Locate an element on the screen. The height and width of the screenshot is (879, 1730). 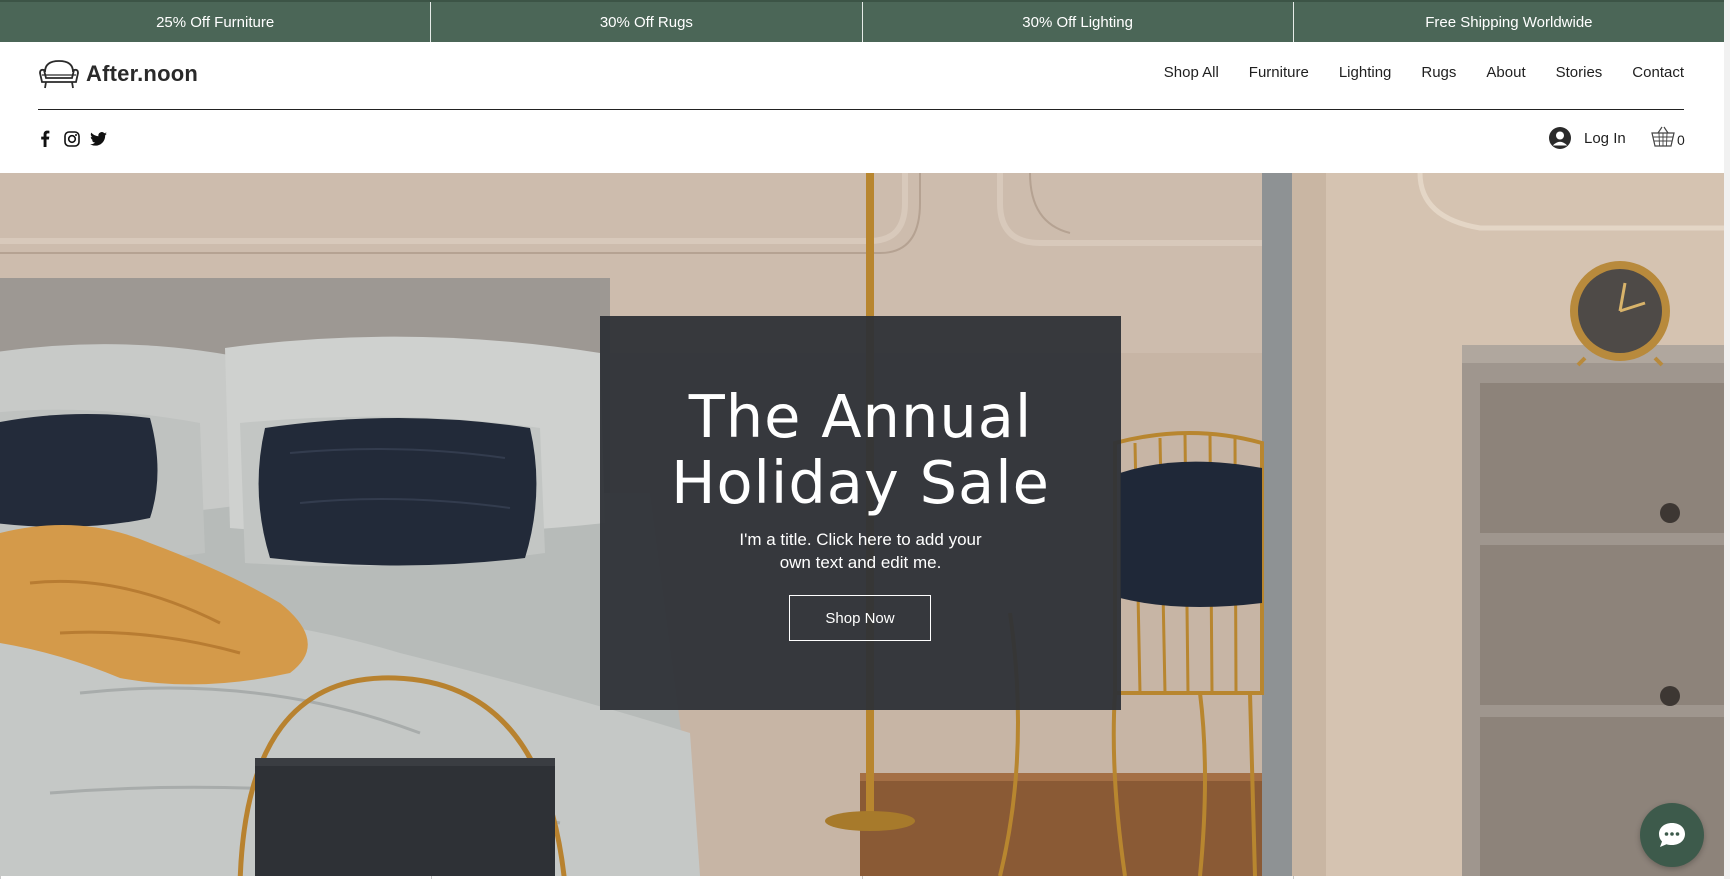
chat-button is located at coordinates (1672, 835).